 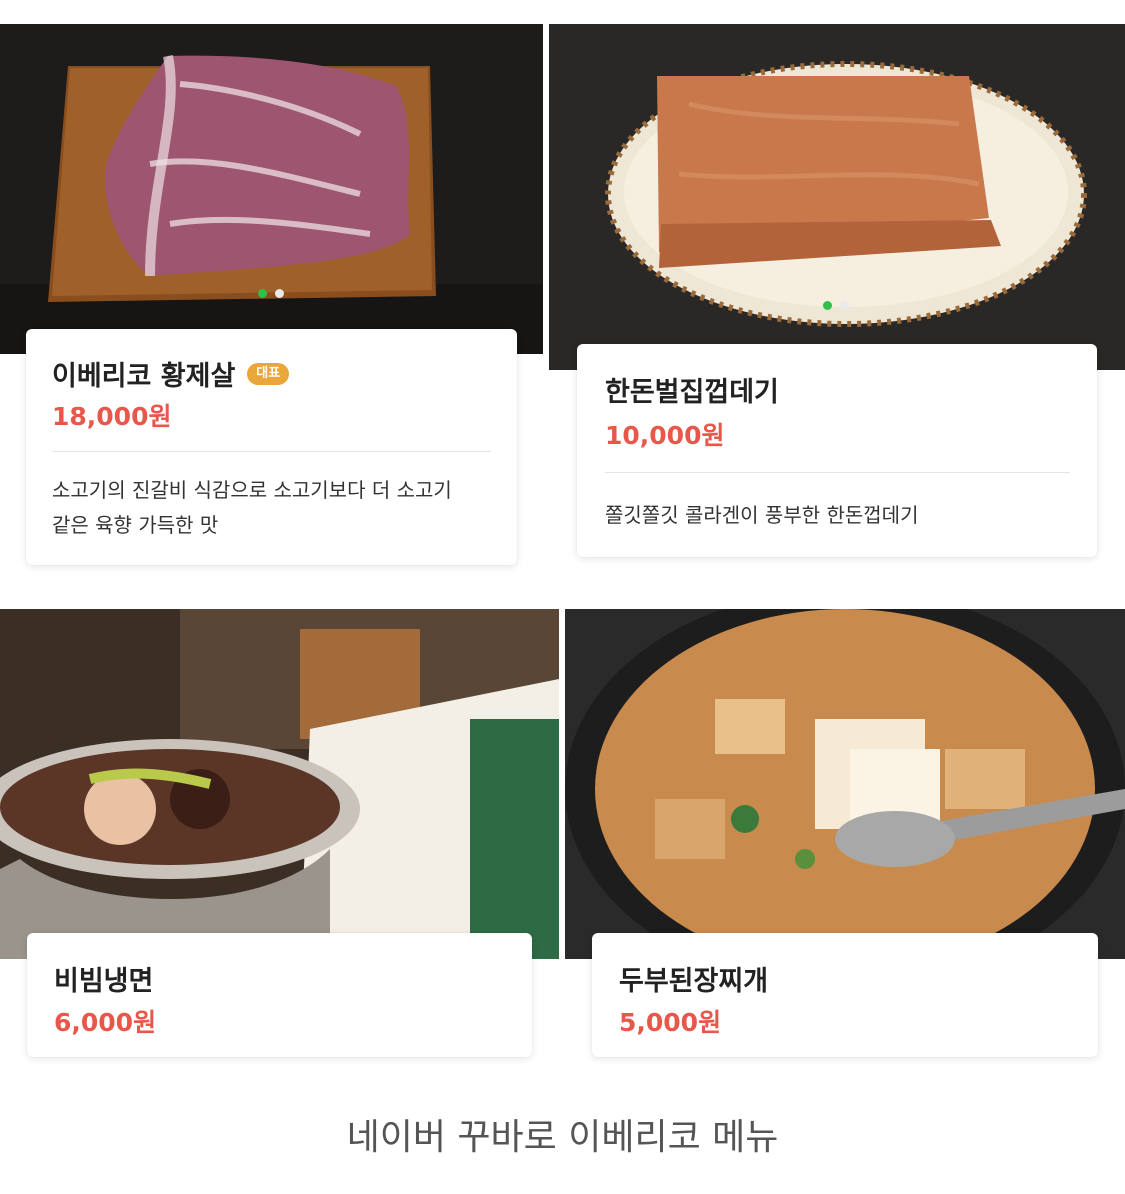 What do you see at coordinates (274, 508) in the screenshot?
I see `menu-description: 소고기의 진갈비 식감으로 소고기보다 더 소고기 같은 육향 가득한 맛` at bounding box center [274, 508].